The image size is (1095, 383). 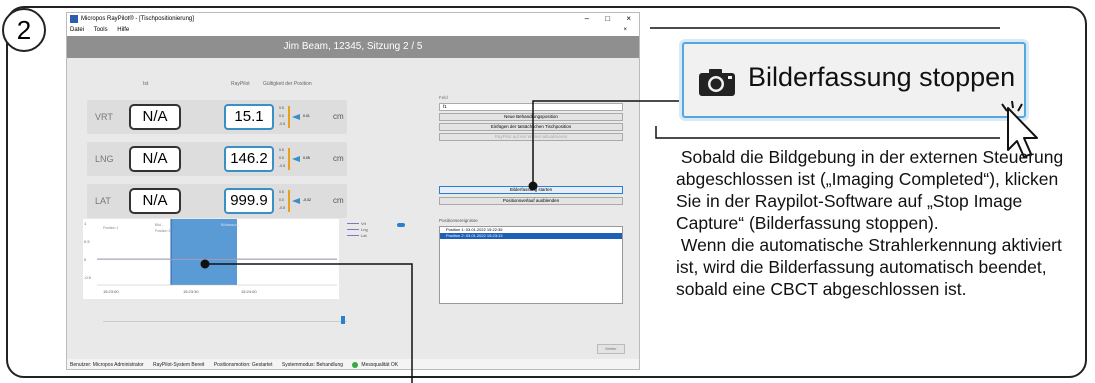 What do you see at coordinates (205, 264) in the screenshot?
I see `callout-dot-chart` at bounding box center [205, 264].